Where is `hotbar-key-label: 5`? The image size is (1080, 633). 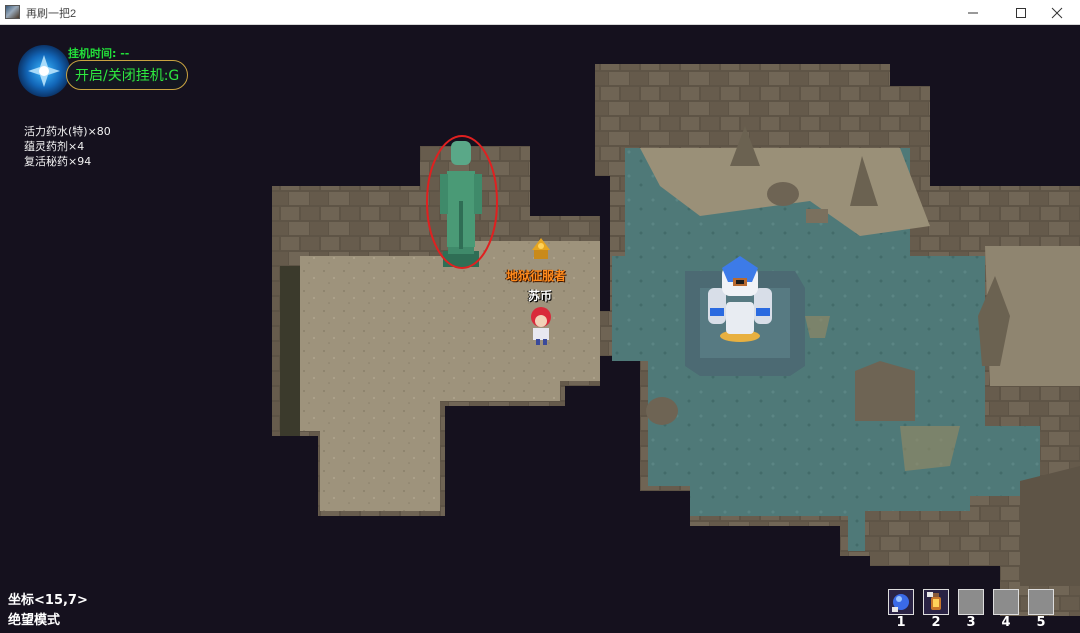 hotbar-key-label: 5 is located at coordinates (1041, 622).